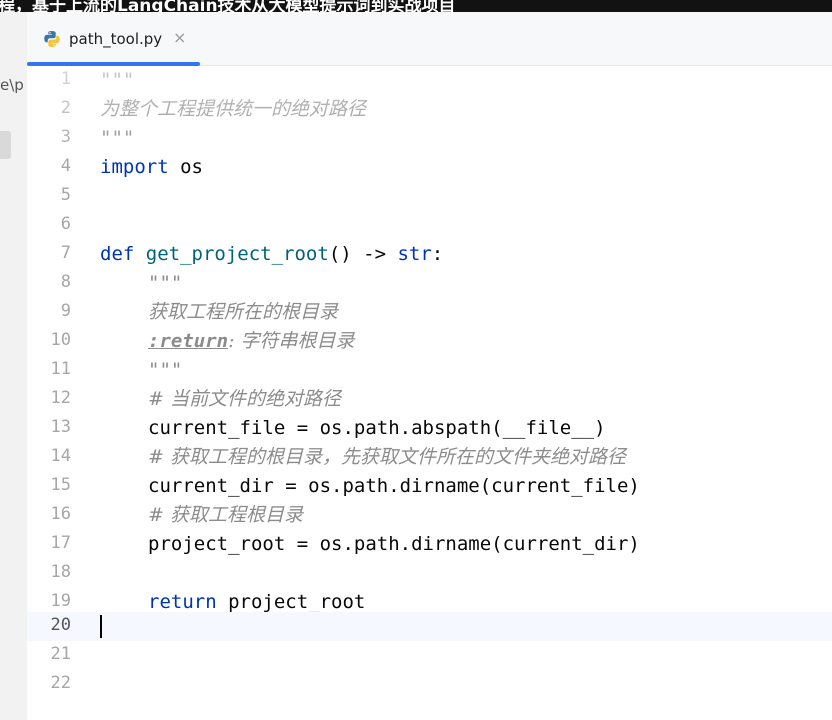 The height and width of the screenshot is (720, 832). What do you see at coordinates (377, 428) in the screenshot?
I see `code-text: current_file = os.path.abspath(__file__)` at bounding box center [377, 428].